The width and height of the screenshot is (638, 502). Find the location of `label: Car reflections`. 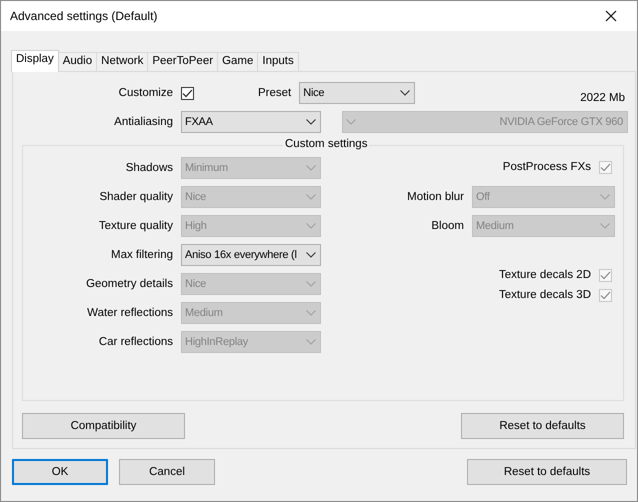

label: Car reflections is located at coordinates (135, 342).